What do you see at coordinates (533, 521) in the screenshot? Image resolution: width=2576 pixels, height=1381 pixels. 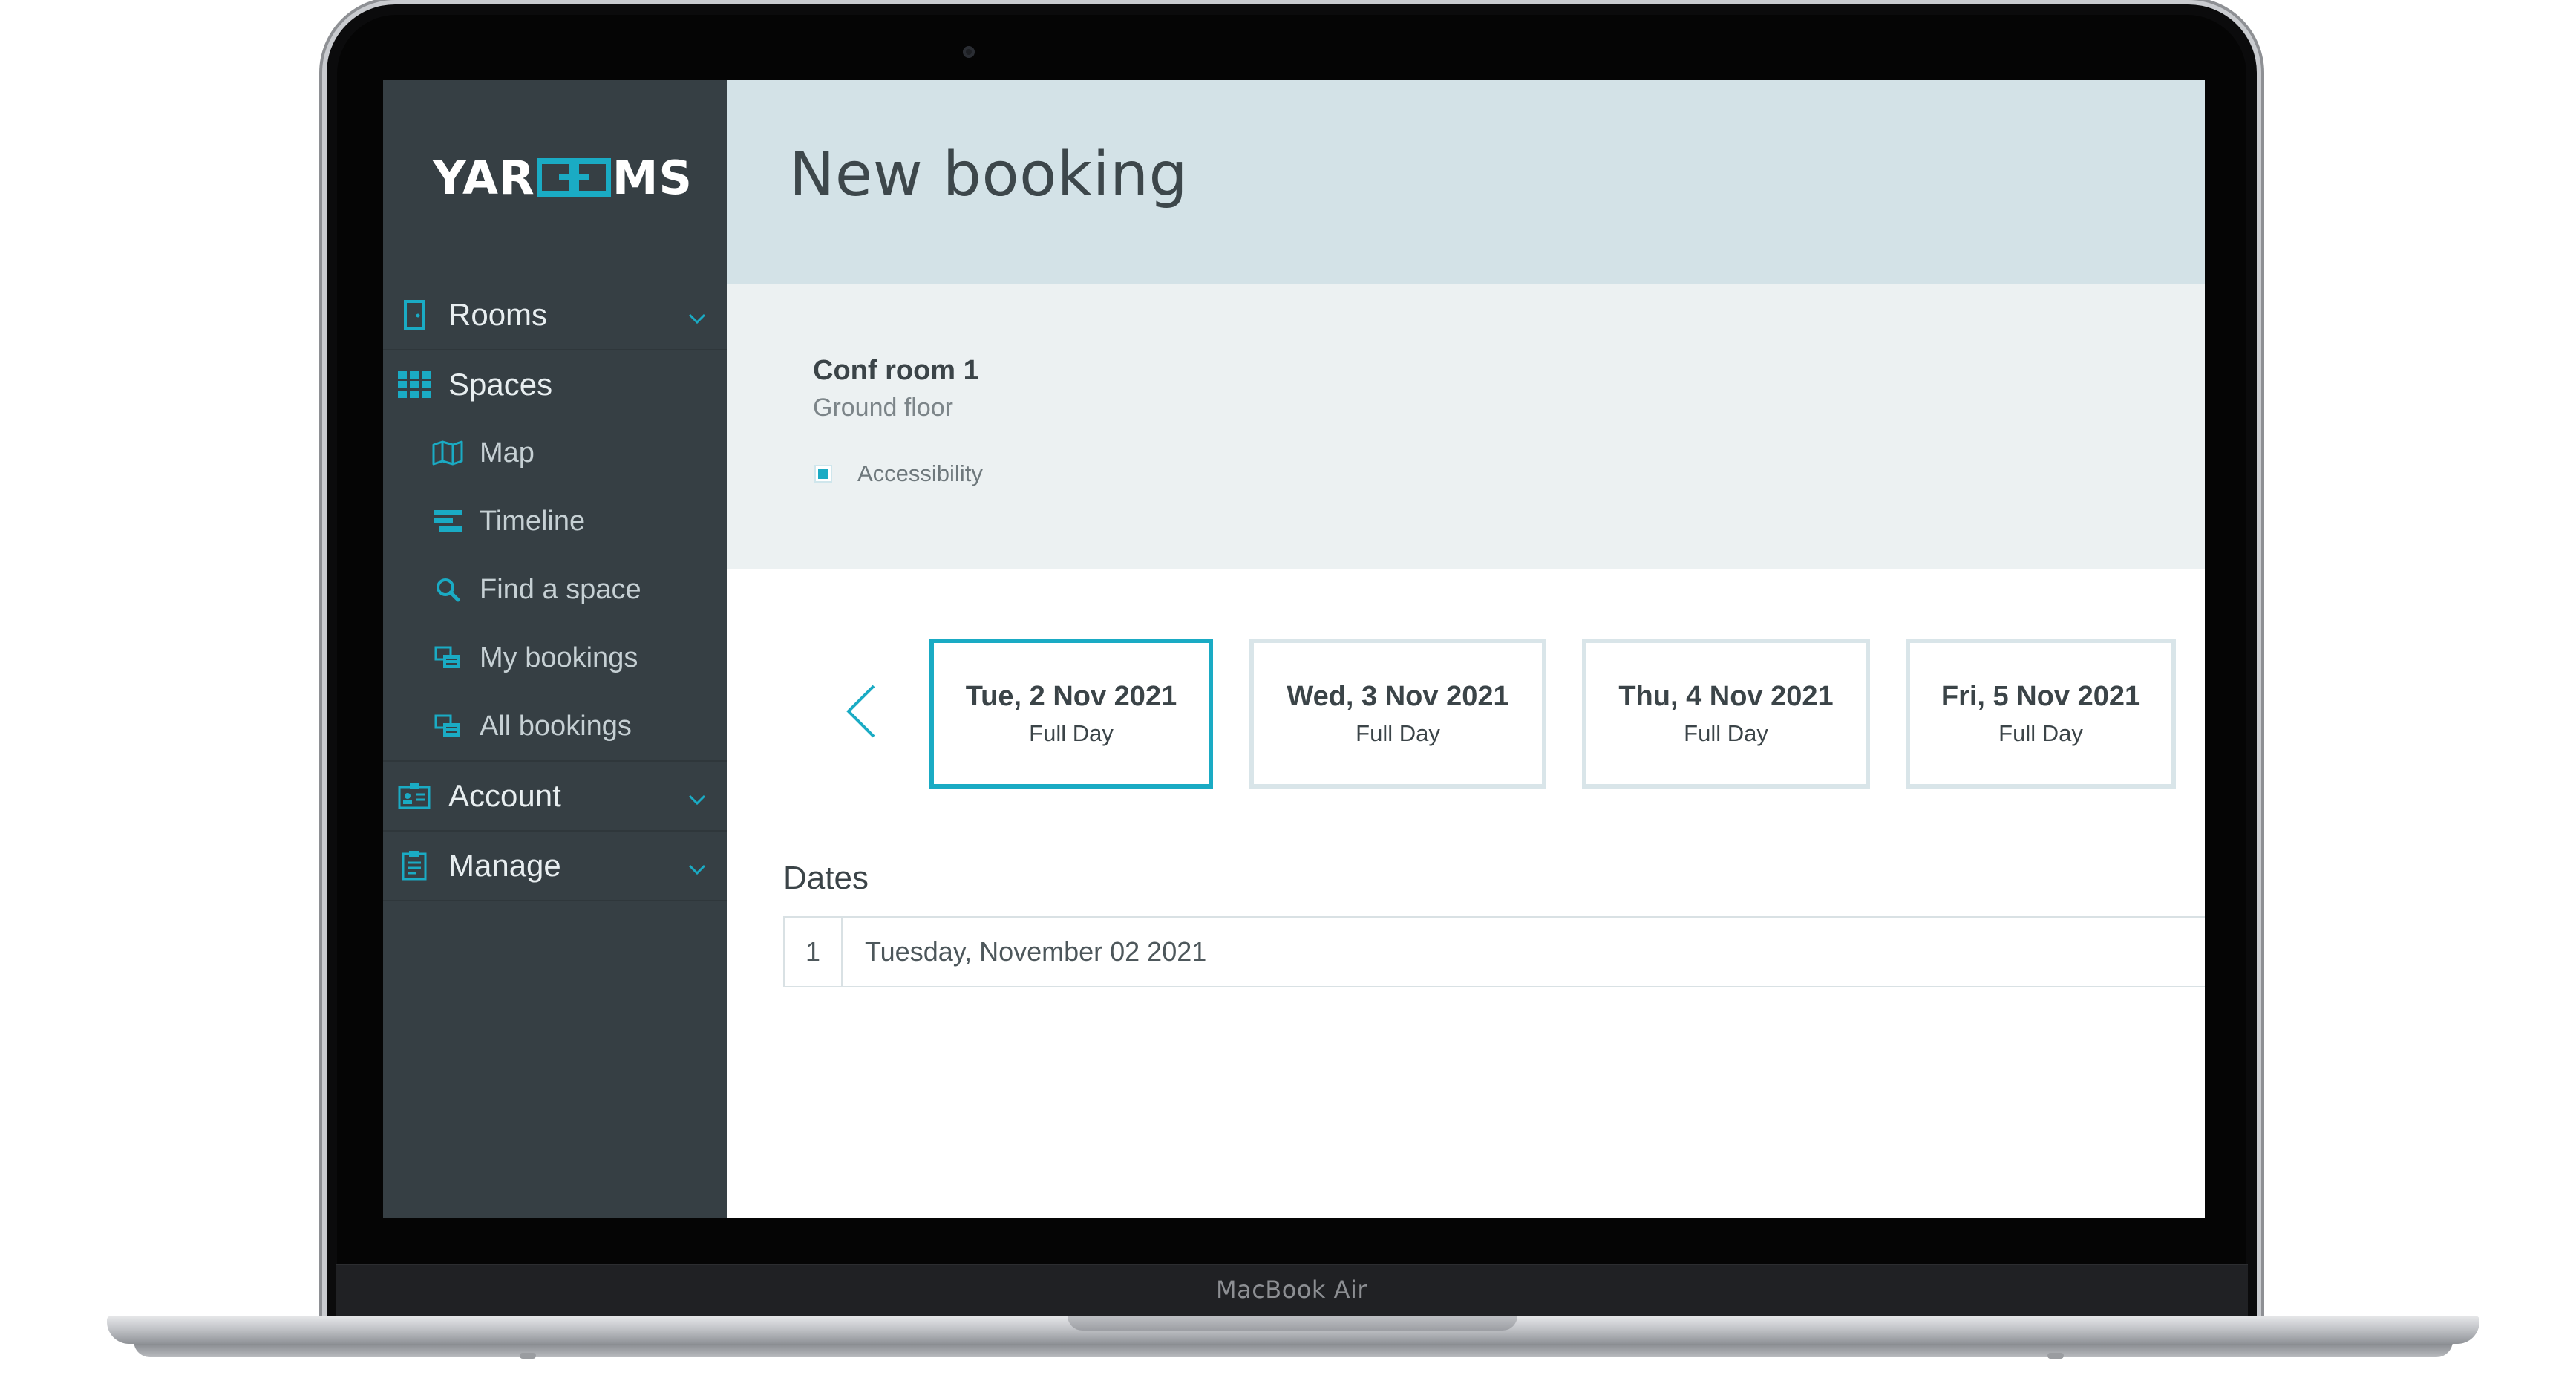 I see `sidebar-item-label: Timeline` at bounding box center [533, 521].